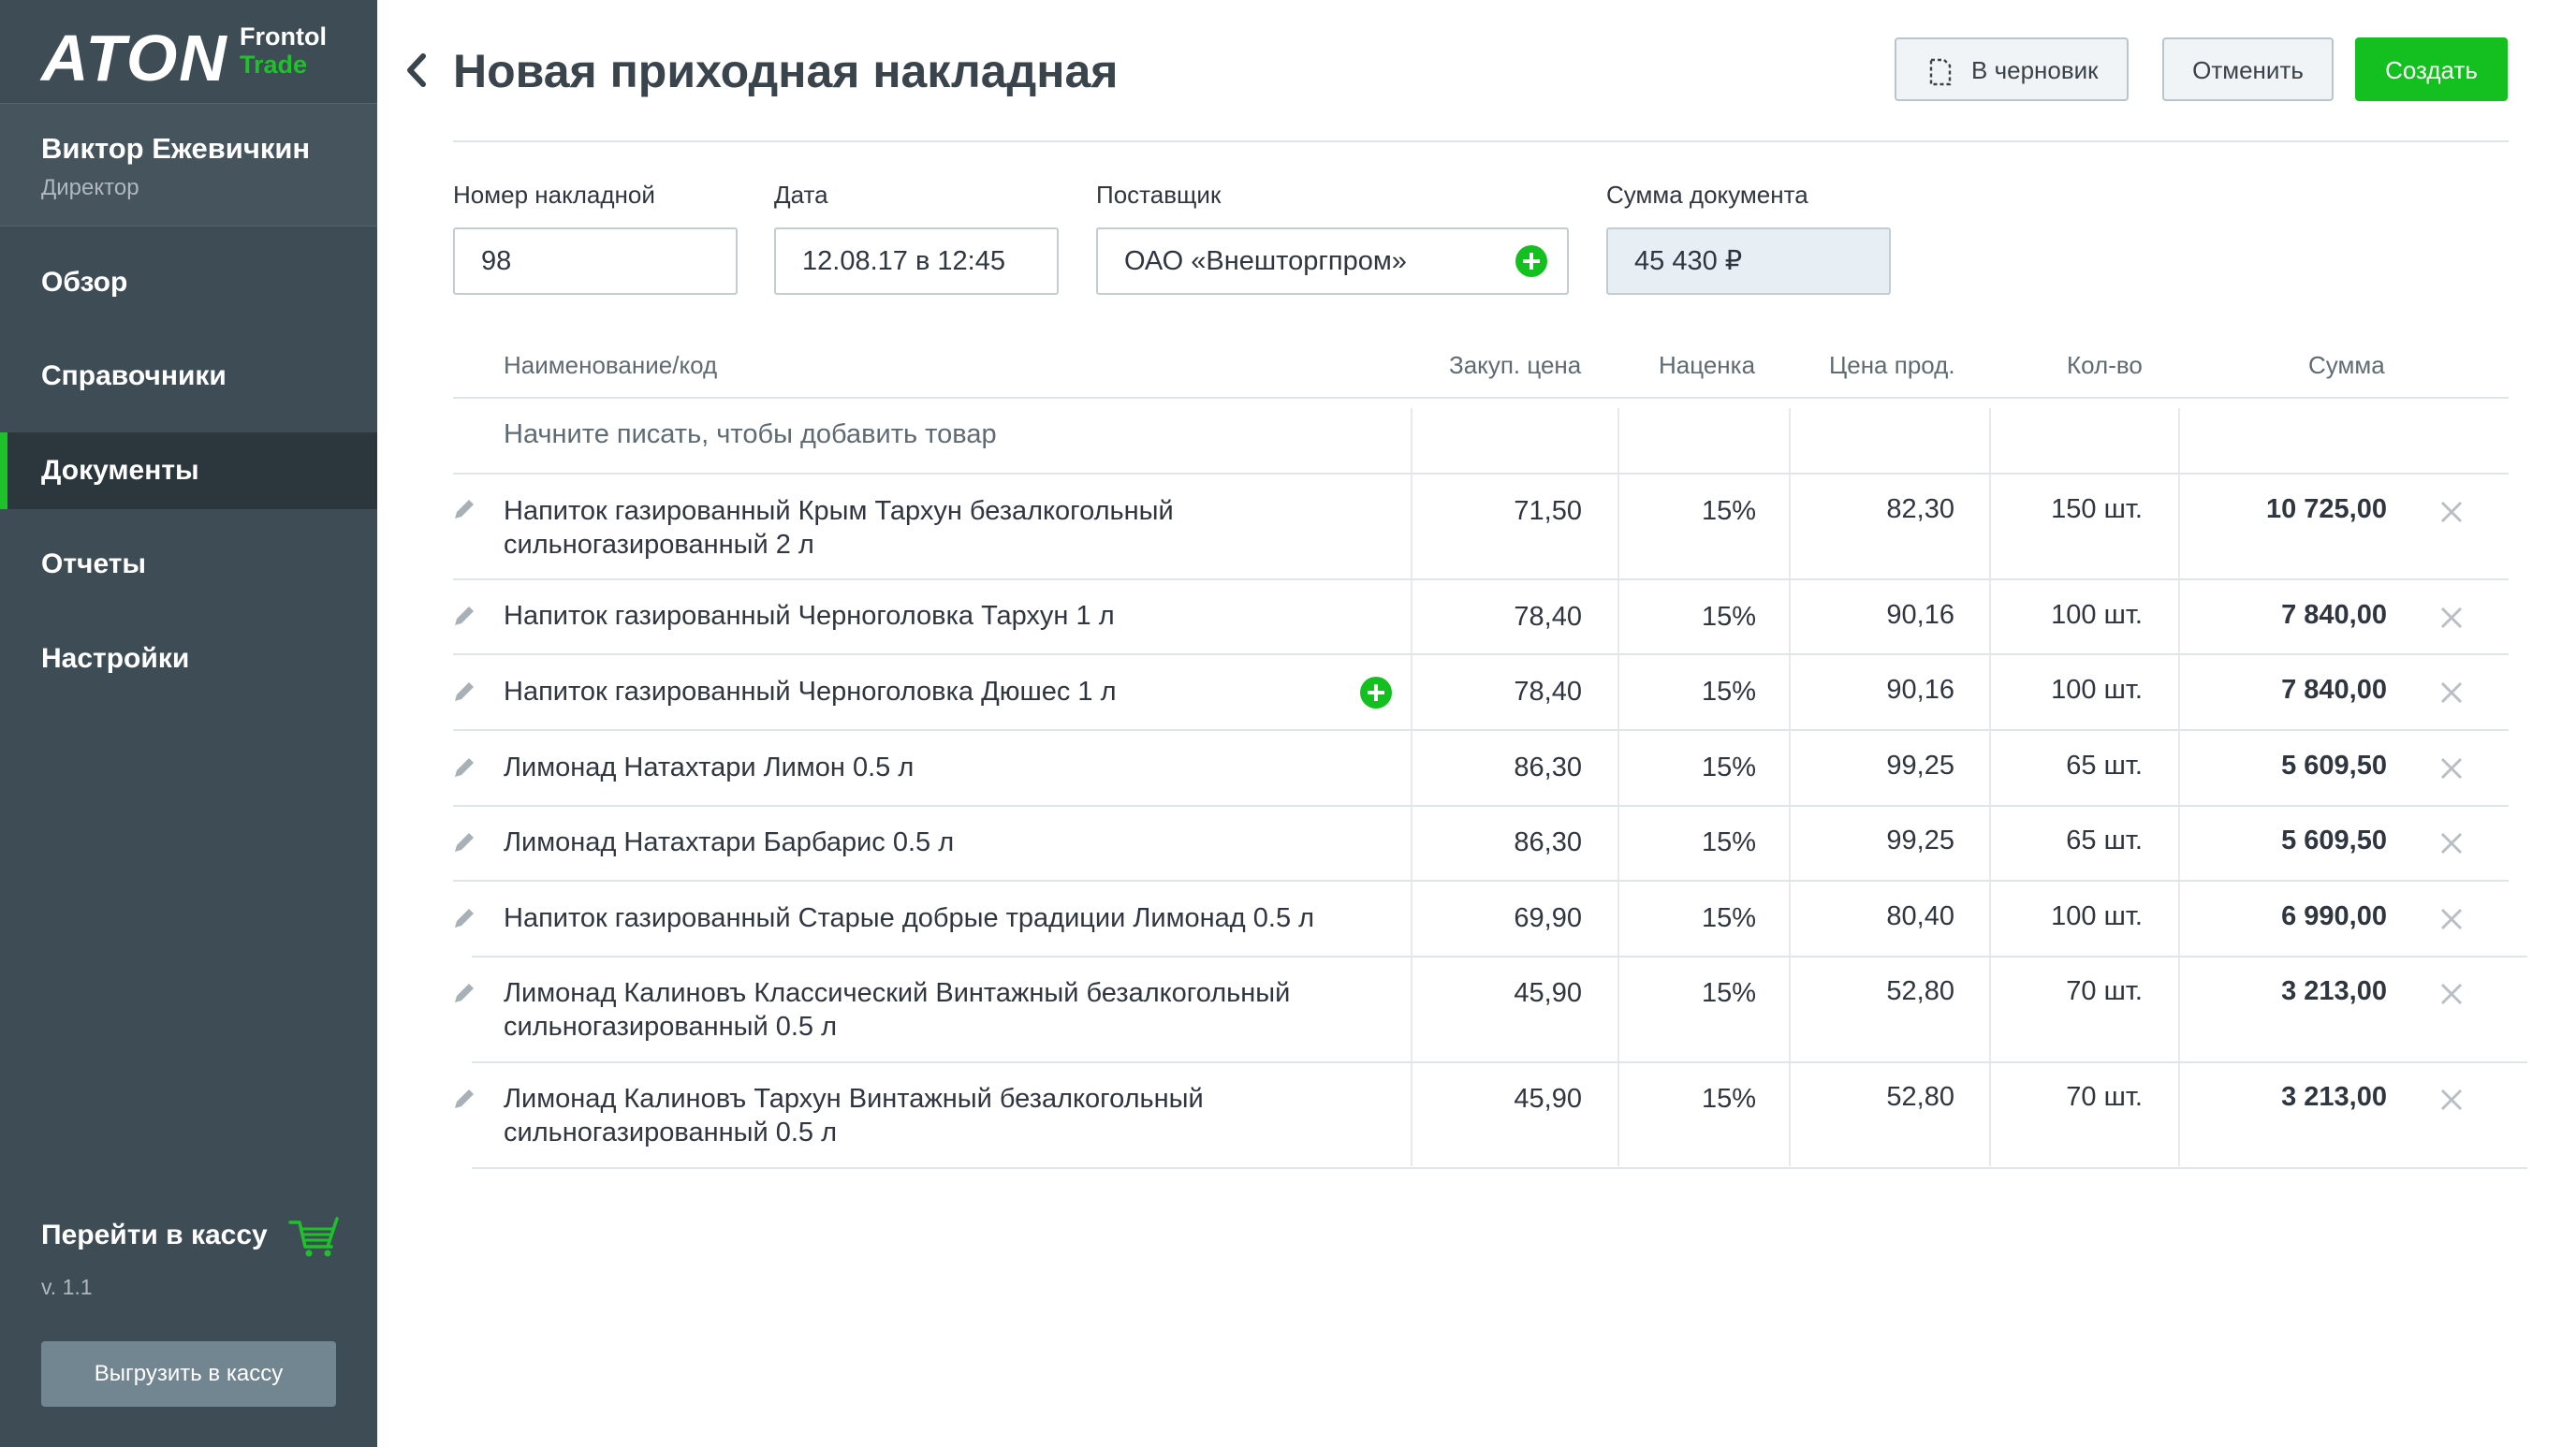 The image size is (2576, 1447). I want to click on add-product-input: Начните писать, чтобы добавить товар, so click(750, 435).